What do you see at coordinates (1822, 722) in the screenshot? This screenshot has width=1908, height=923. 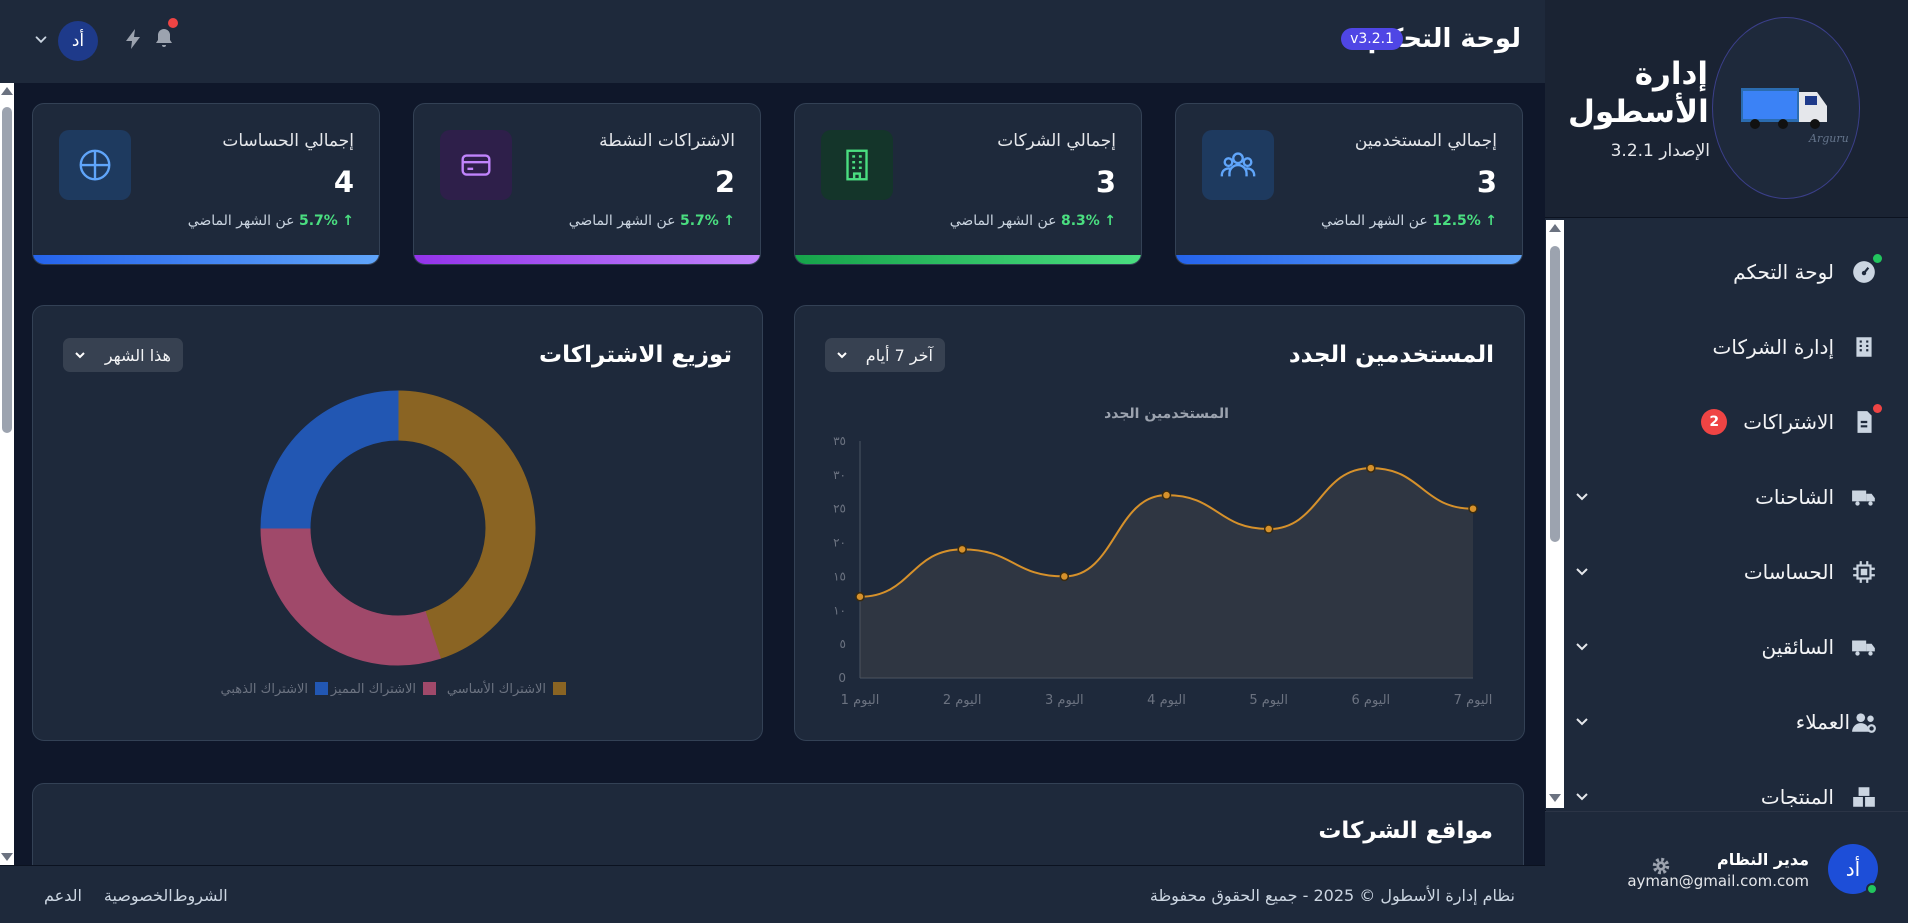 I see `sidebar-item-label: العملاء` at bounding box center [1822, 722].